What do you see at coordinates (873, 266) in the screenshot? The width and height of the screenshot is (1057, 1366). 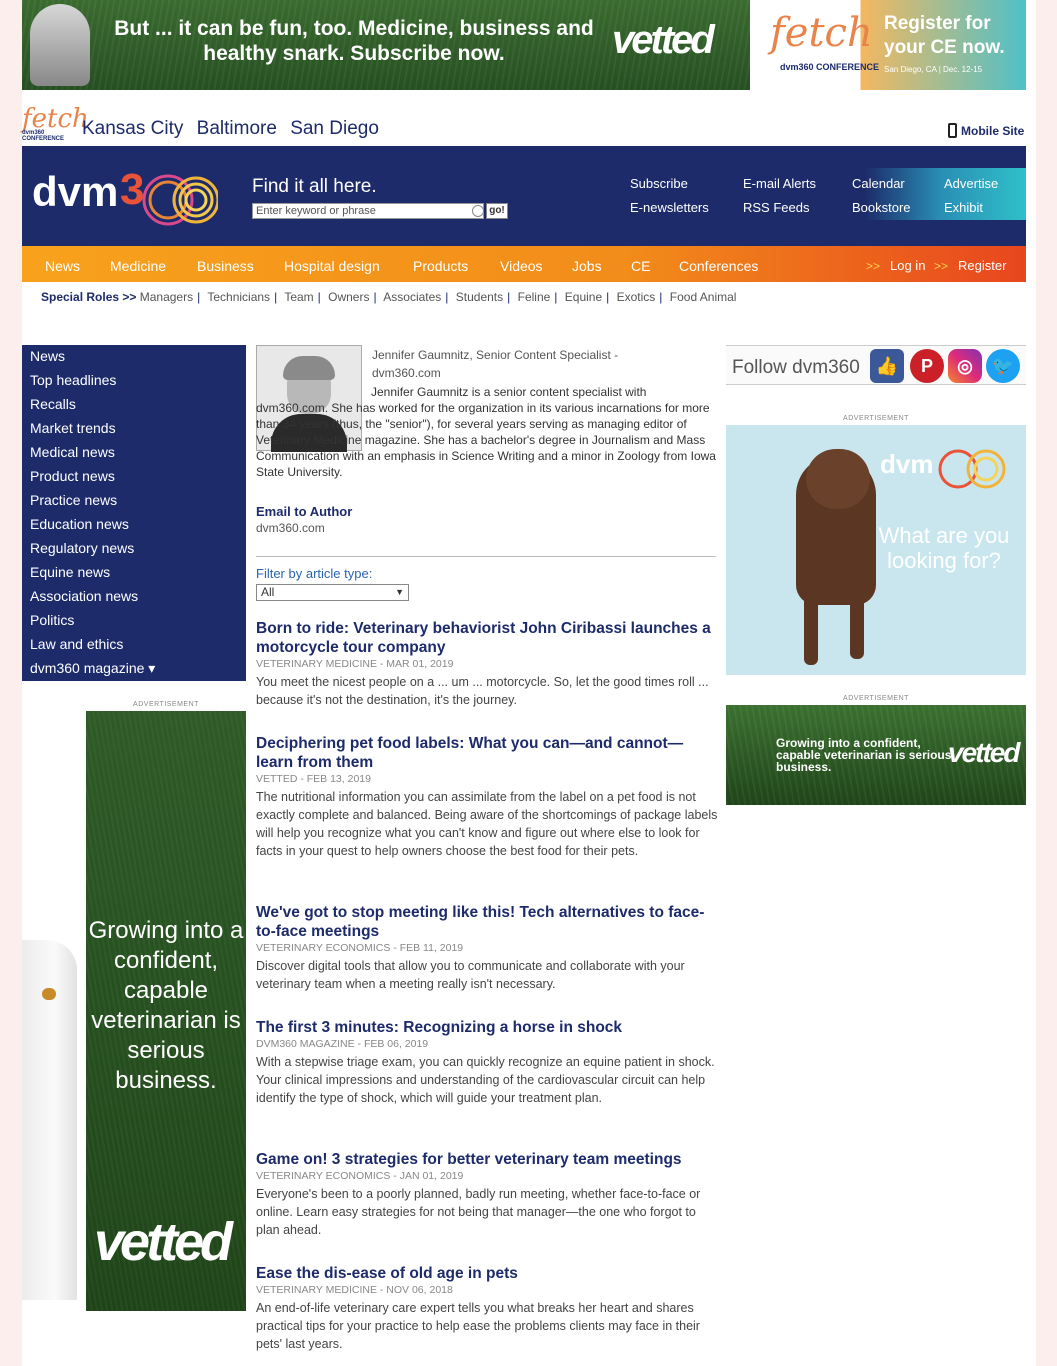 I see `login-arrows: >>` at bounding box center [873, 266].